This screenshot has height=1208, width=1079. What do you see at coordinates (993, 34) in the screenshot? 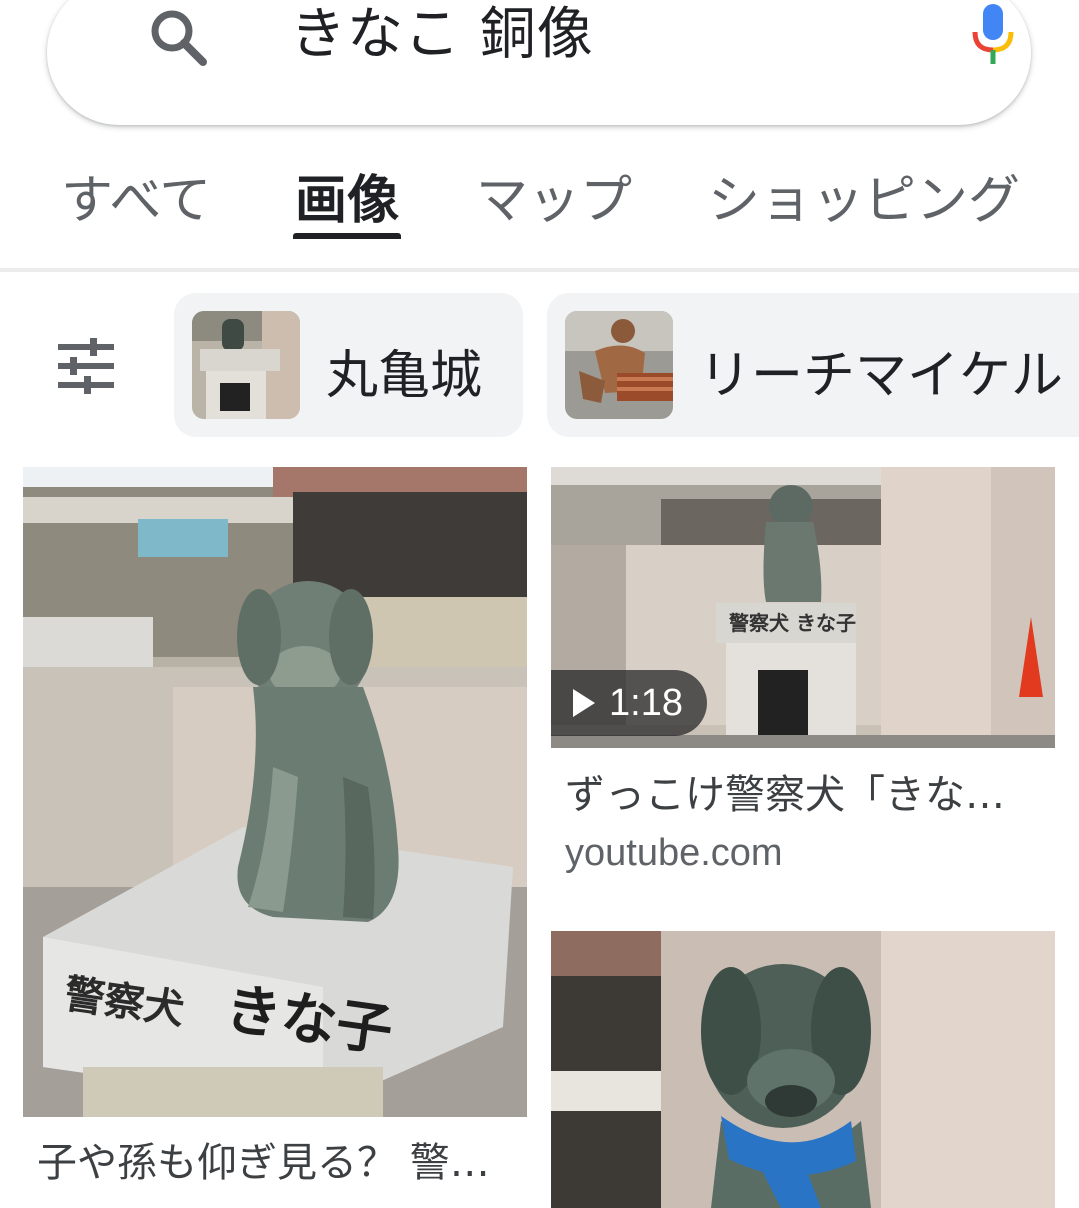
I see `microphone-icon` at bounding box center [993, 34].